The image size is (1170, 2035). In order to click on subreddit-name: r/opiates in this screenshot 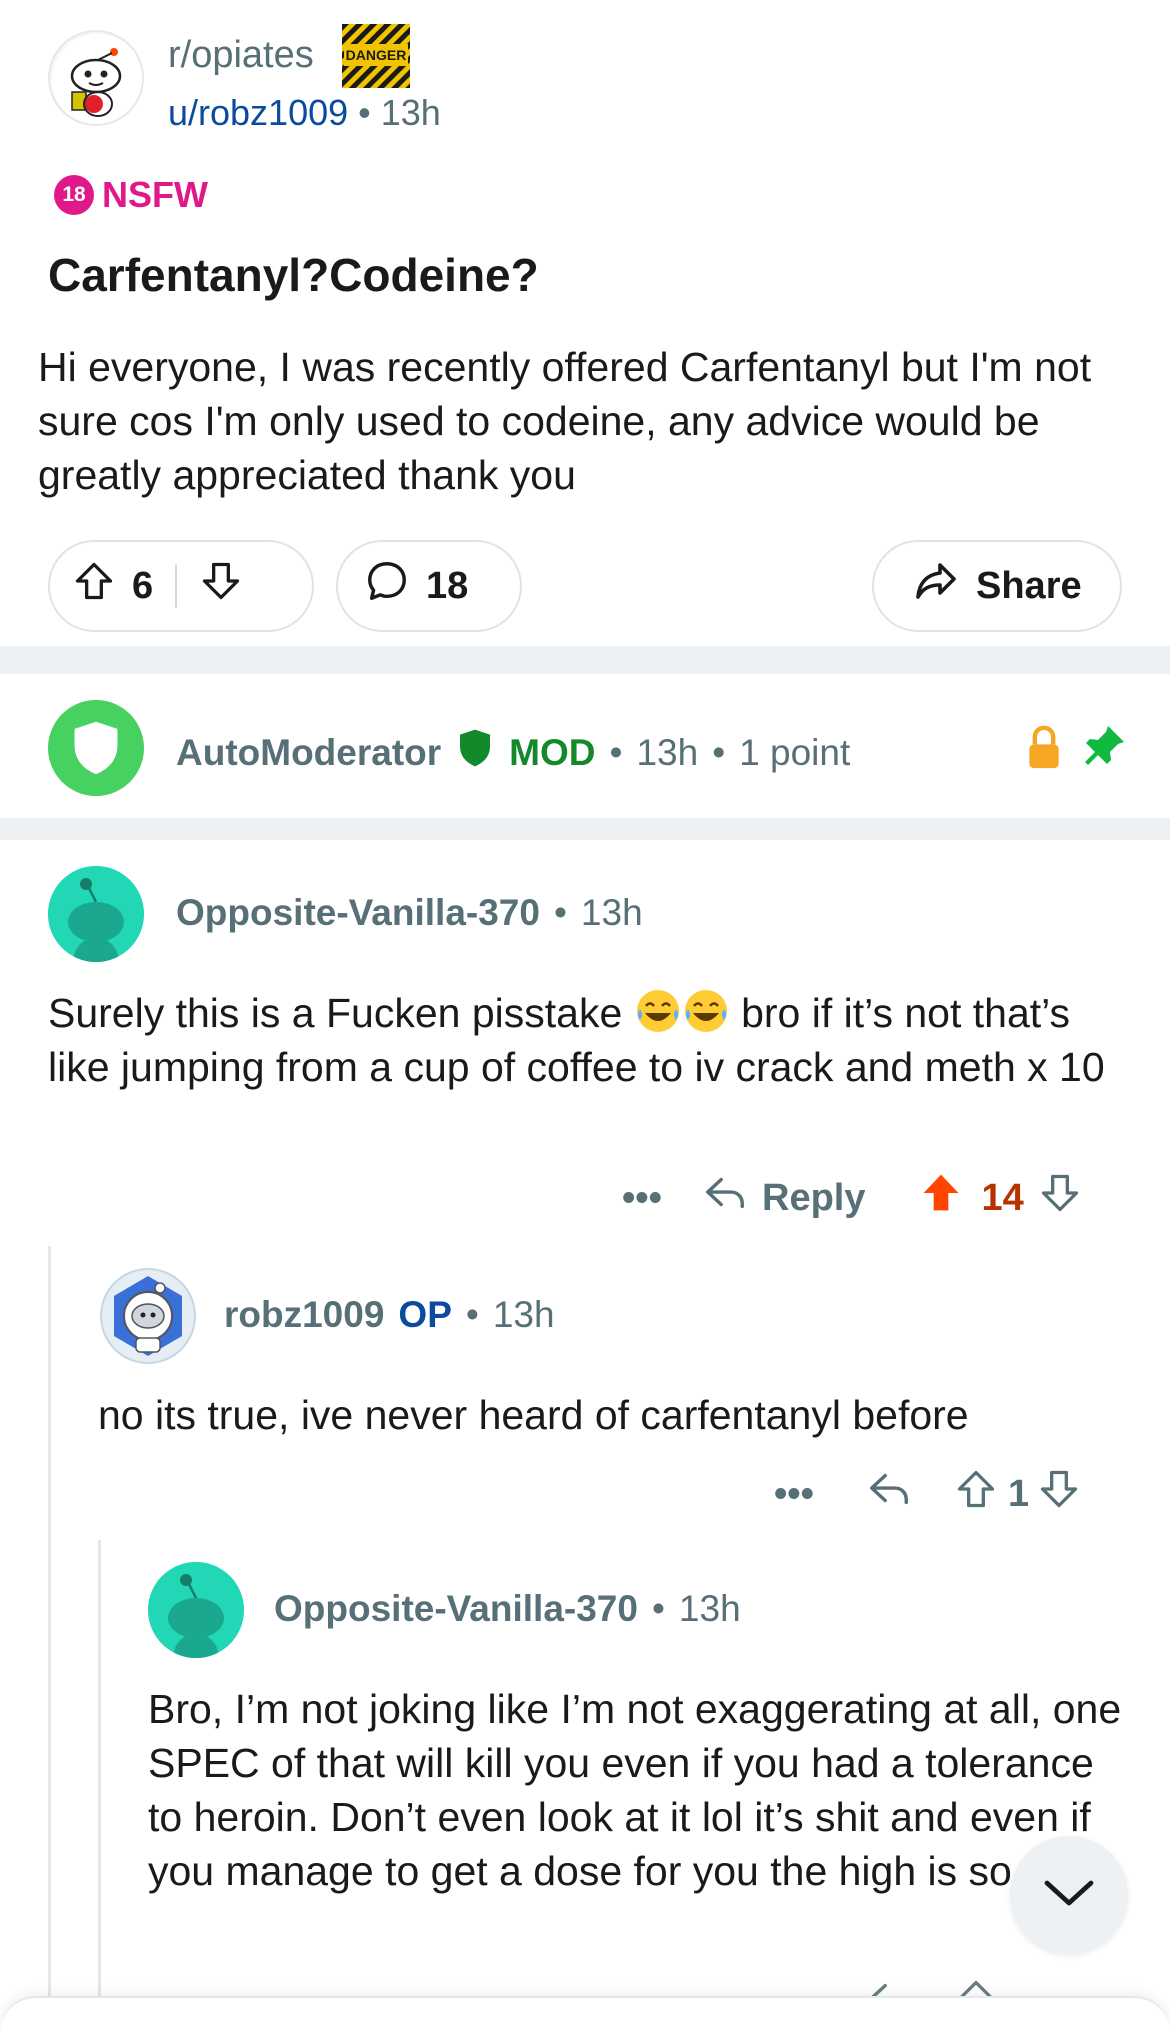, I will do `click(241, 55)`.